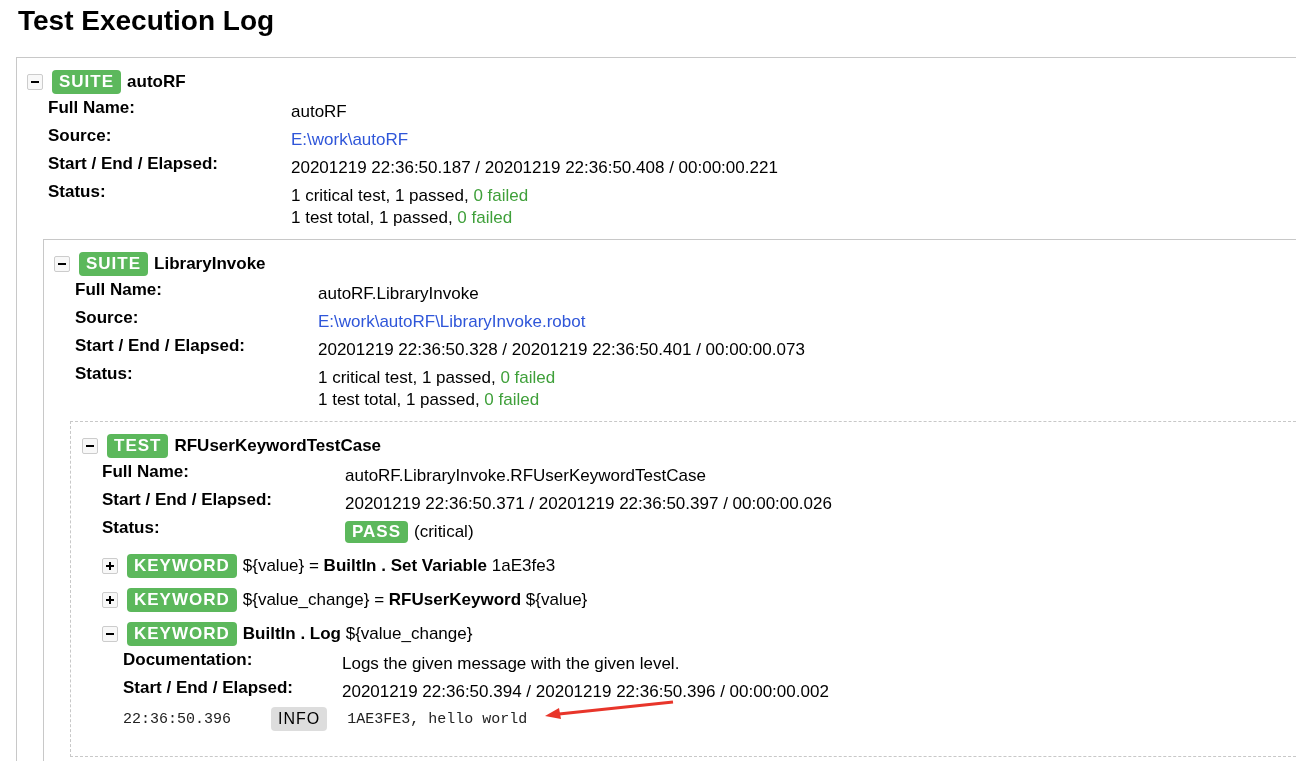 This screenshot has width=1296, height=761. What do you see at coordinates (437, 719) in the screenshot?
I see `message-text: 1AE3FE3, hello world` at bounding box center [437, 719].